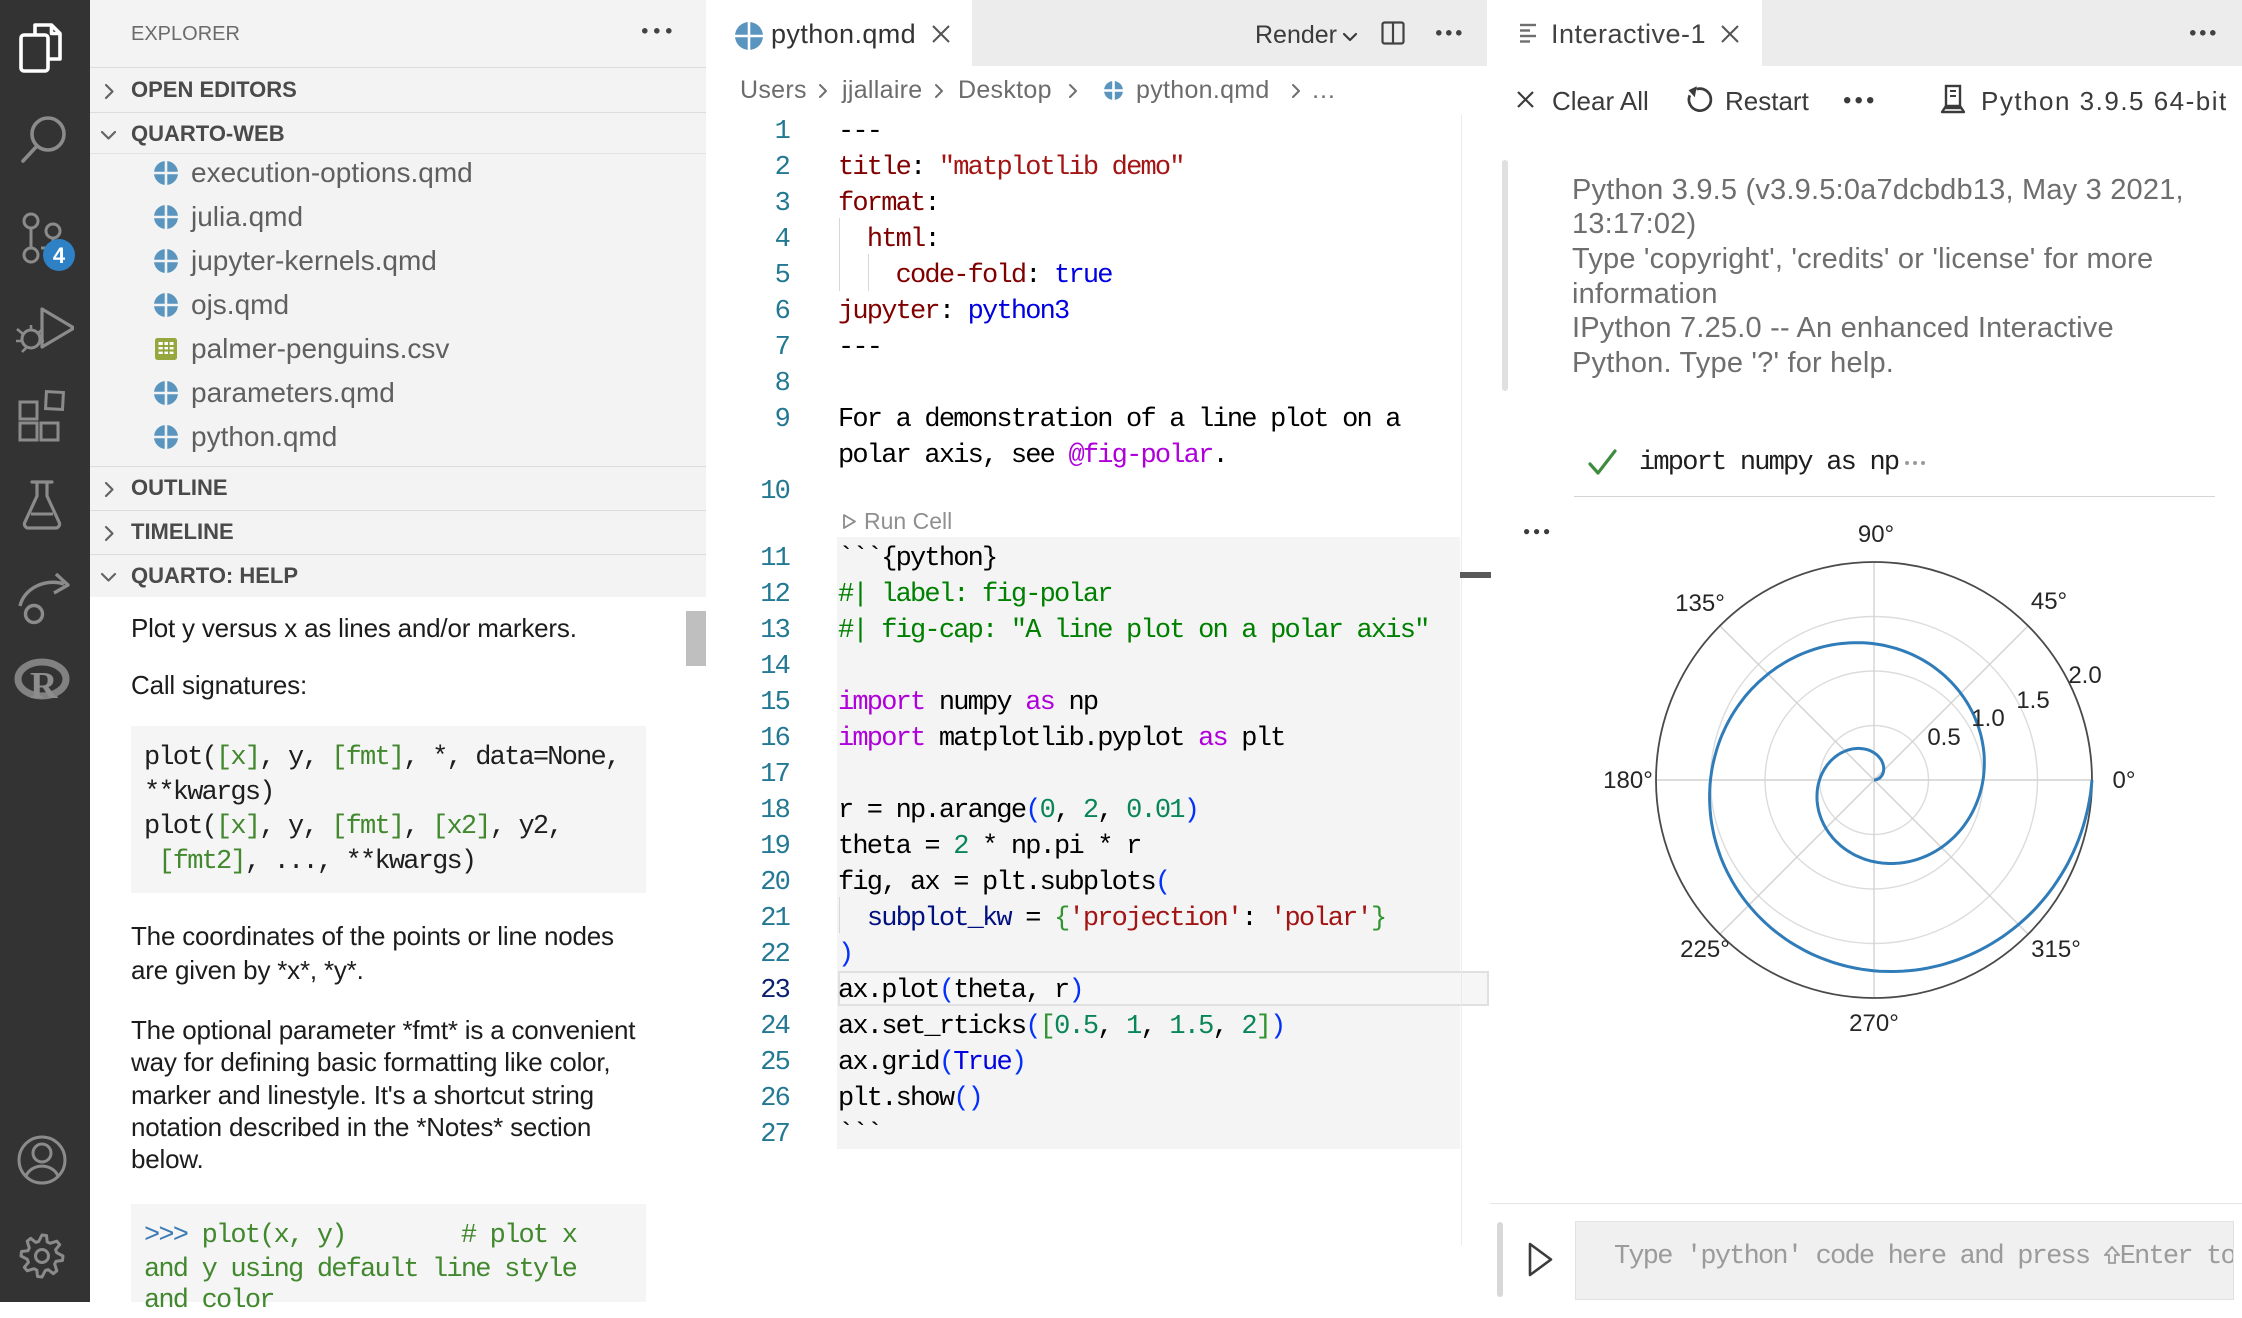 The height and width of the screenshot is (1318, 2242). Describe the element at coordinates (1700, 603) in the screenshot. I see `svg-text: 135°` at that location.